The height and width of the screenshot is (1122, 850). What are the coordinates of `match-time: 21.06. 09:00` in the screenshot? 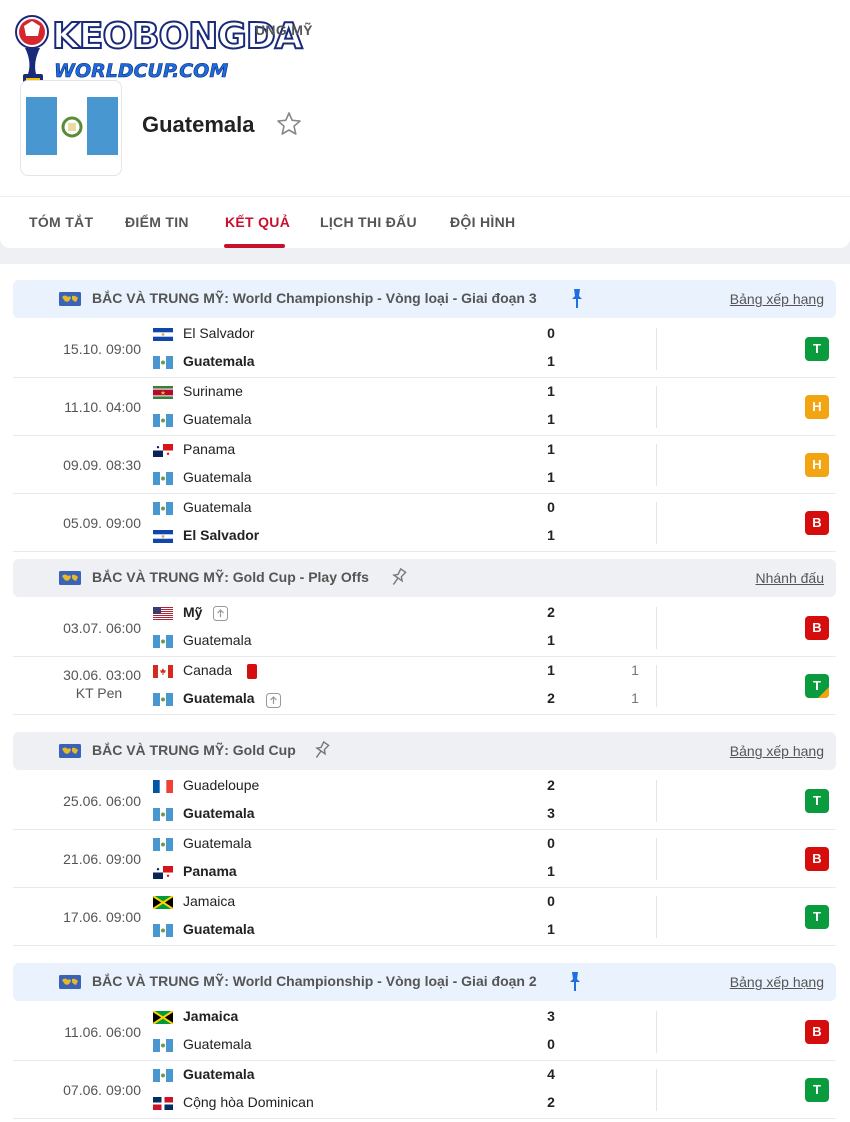 It's located at (77, 859).